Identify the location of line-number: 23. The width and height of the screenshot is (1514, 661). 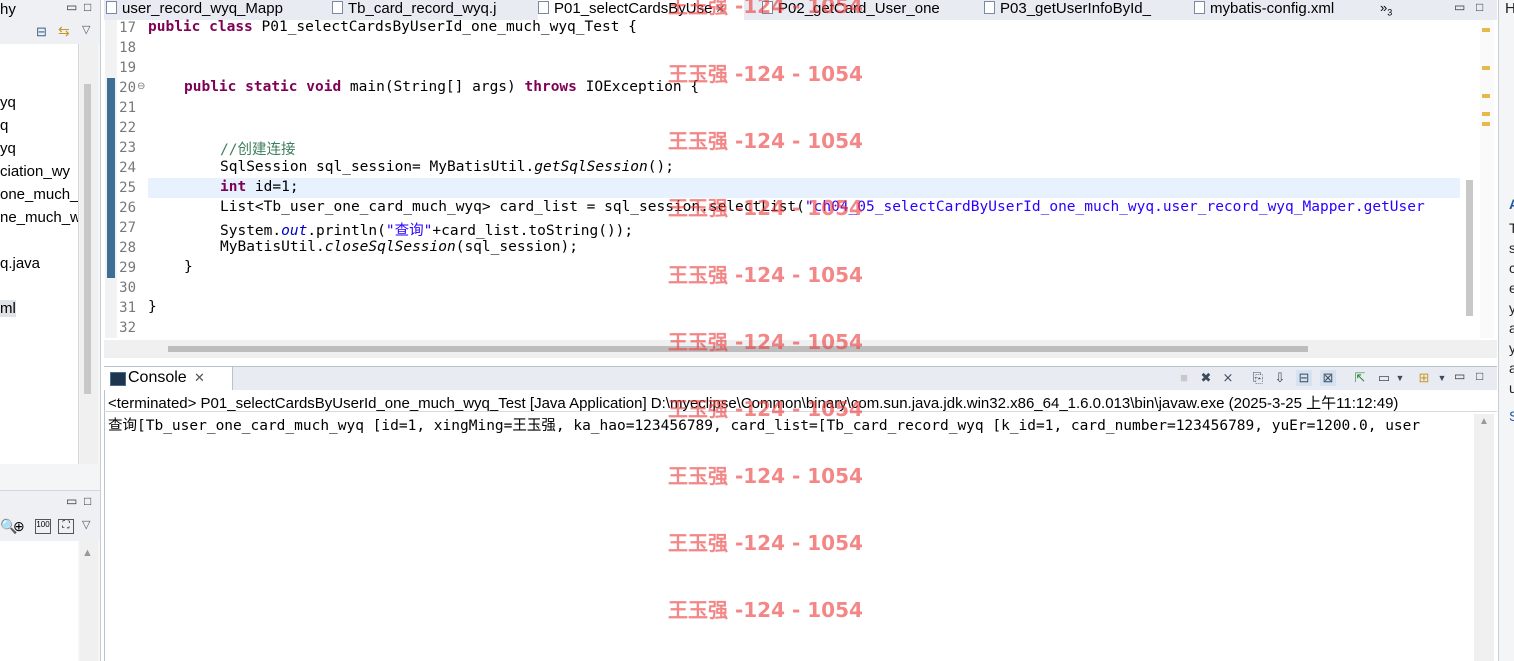
(127, 148).